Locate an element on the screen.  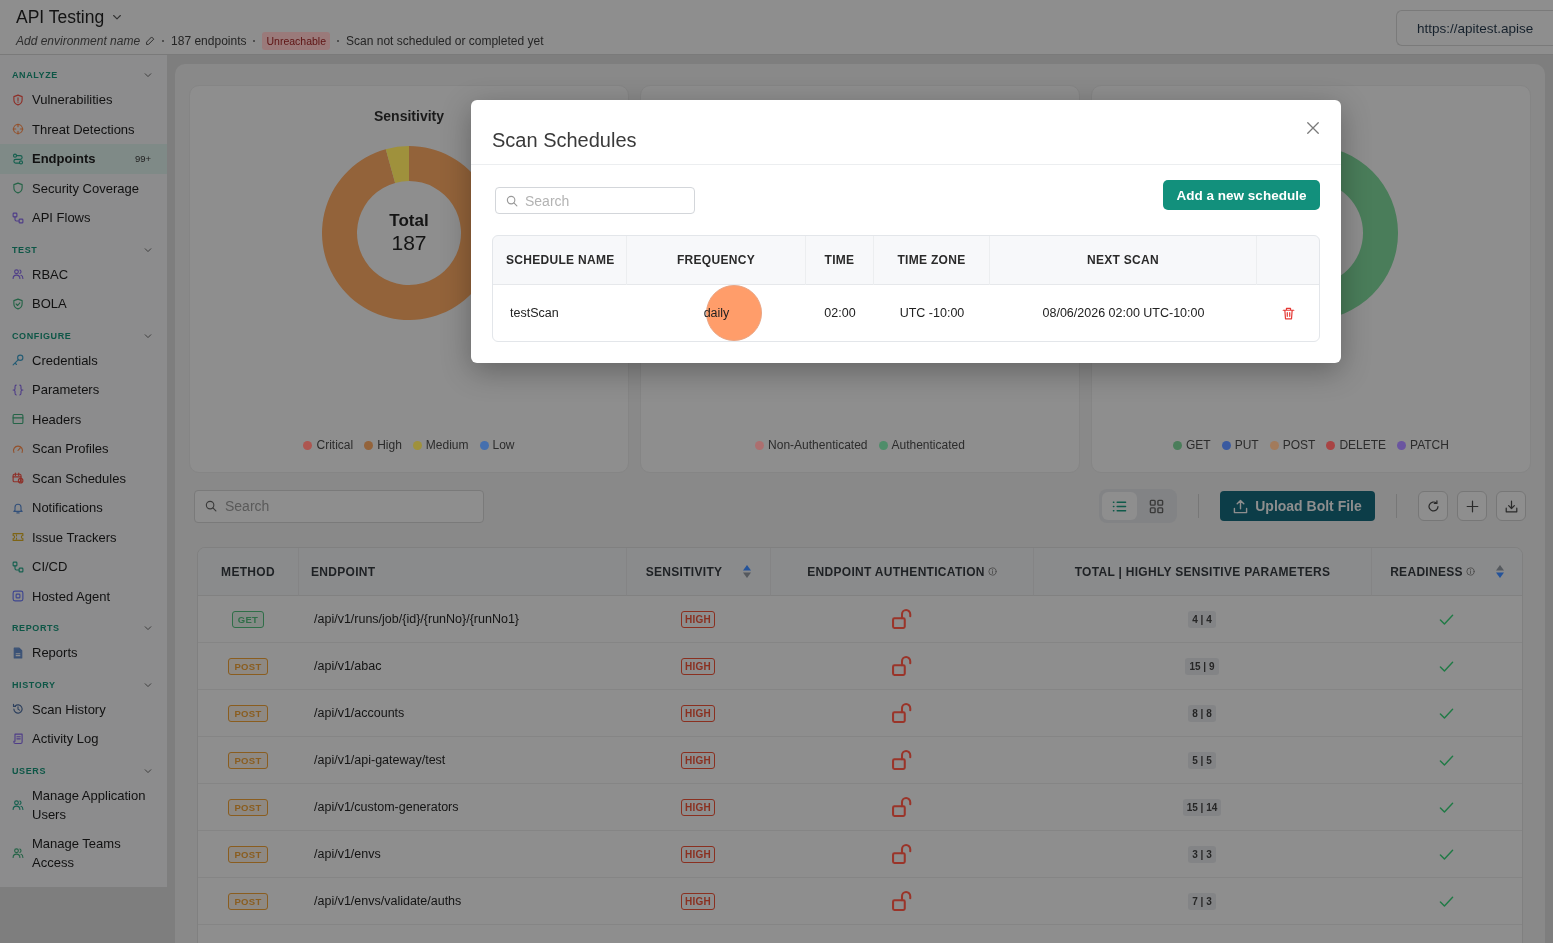
sidebar-item: Threat Detections is located at coordinates (83, 129).